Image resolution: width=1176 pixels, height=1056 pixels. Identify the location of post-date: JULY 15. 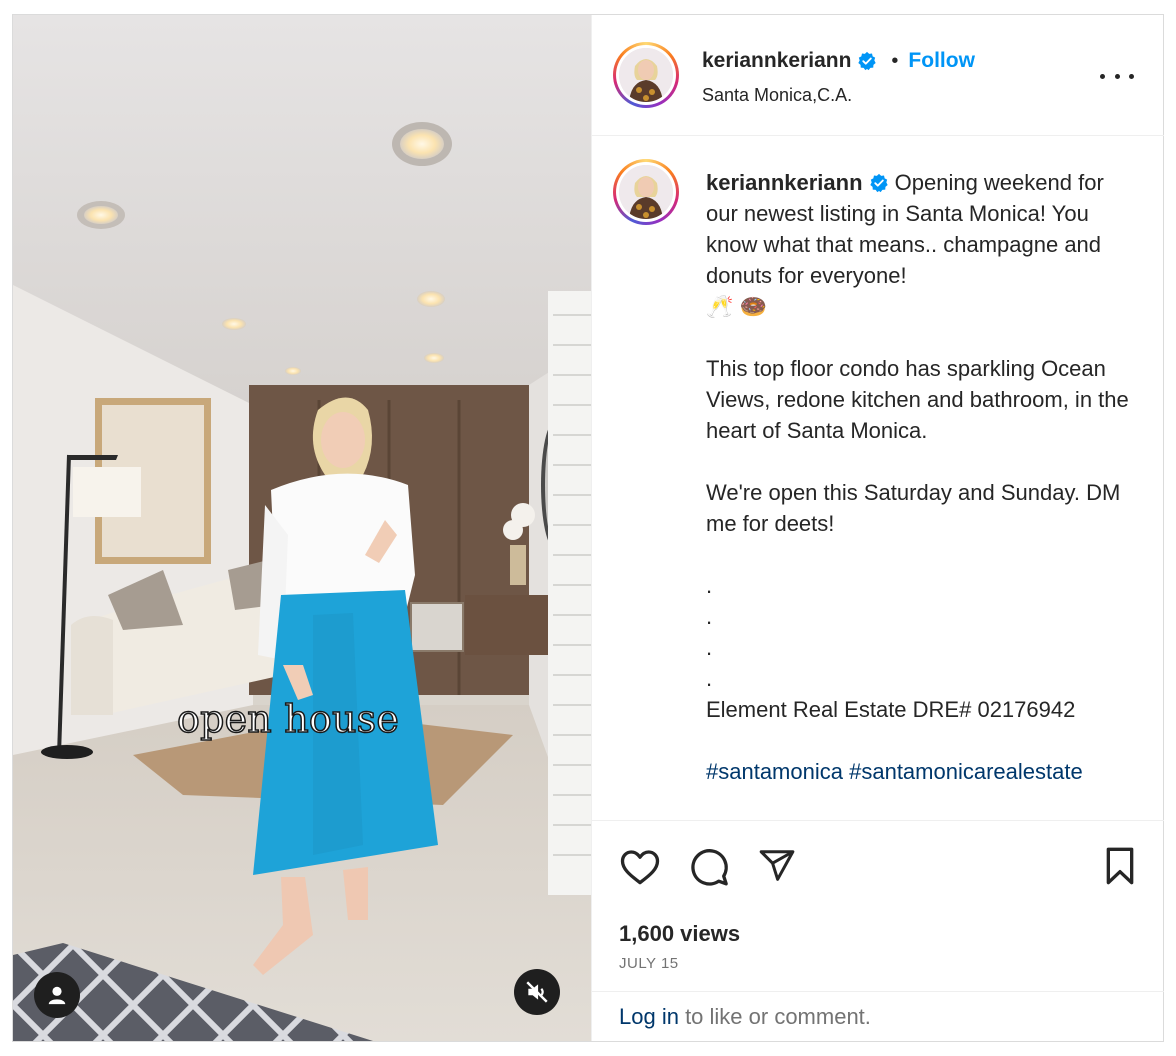
(649, 963).